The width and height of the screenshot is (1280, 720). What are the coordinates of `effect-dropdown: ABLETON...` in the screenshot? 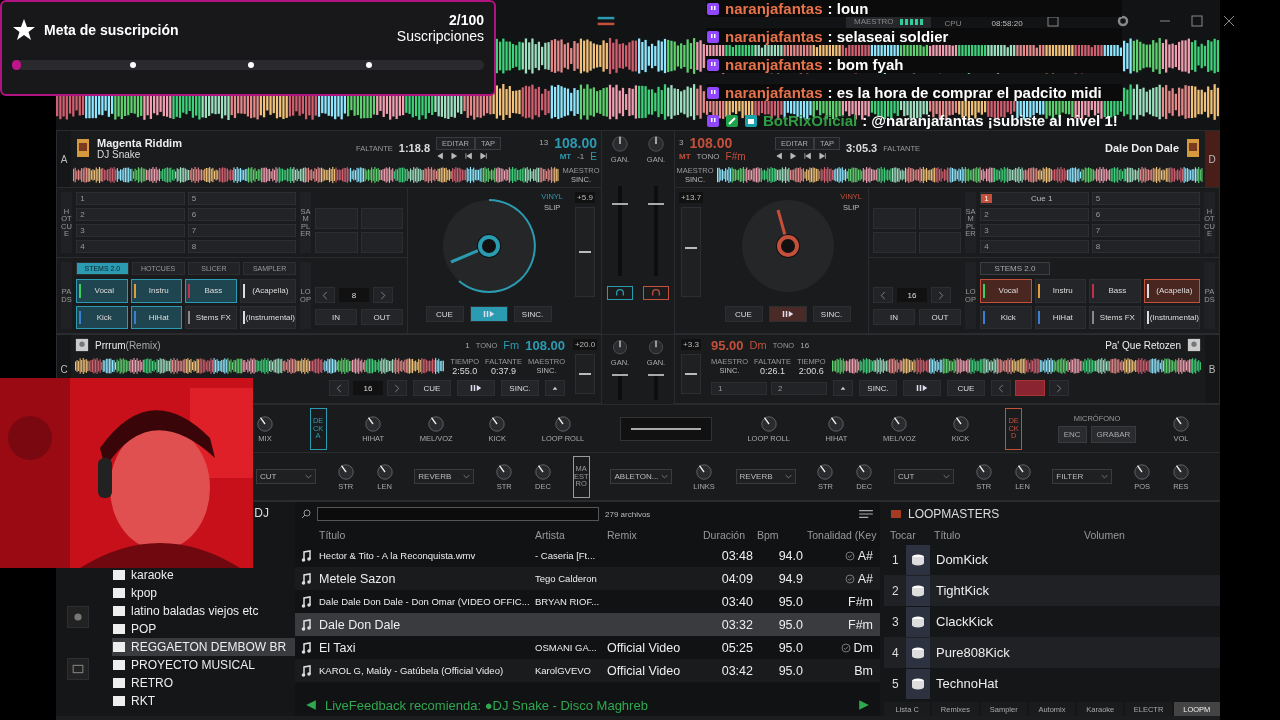 It's located at (641, 476).